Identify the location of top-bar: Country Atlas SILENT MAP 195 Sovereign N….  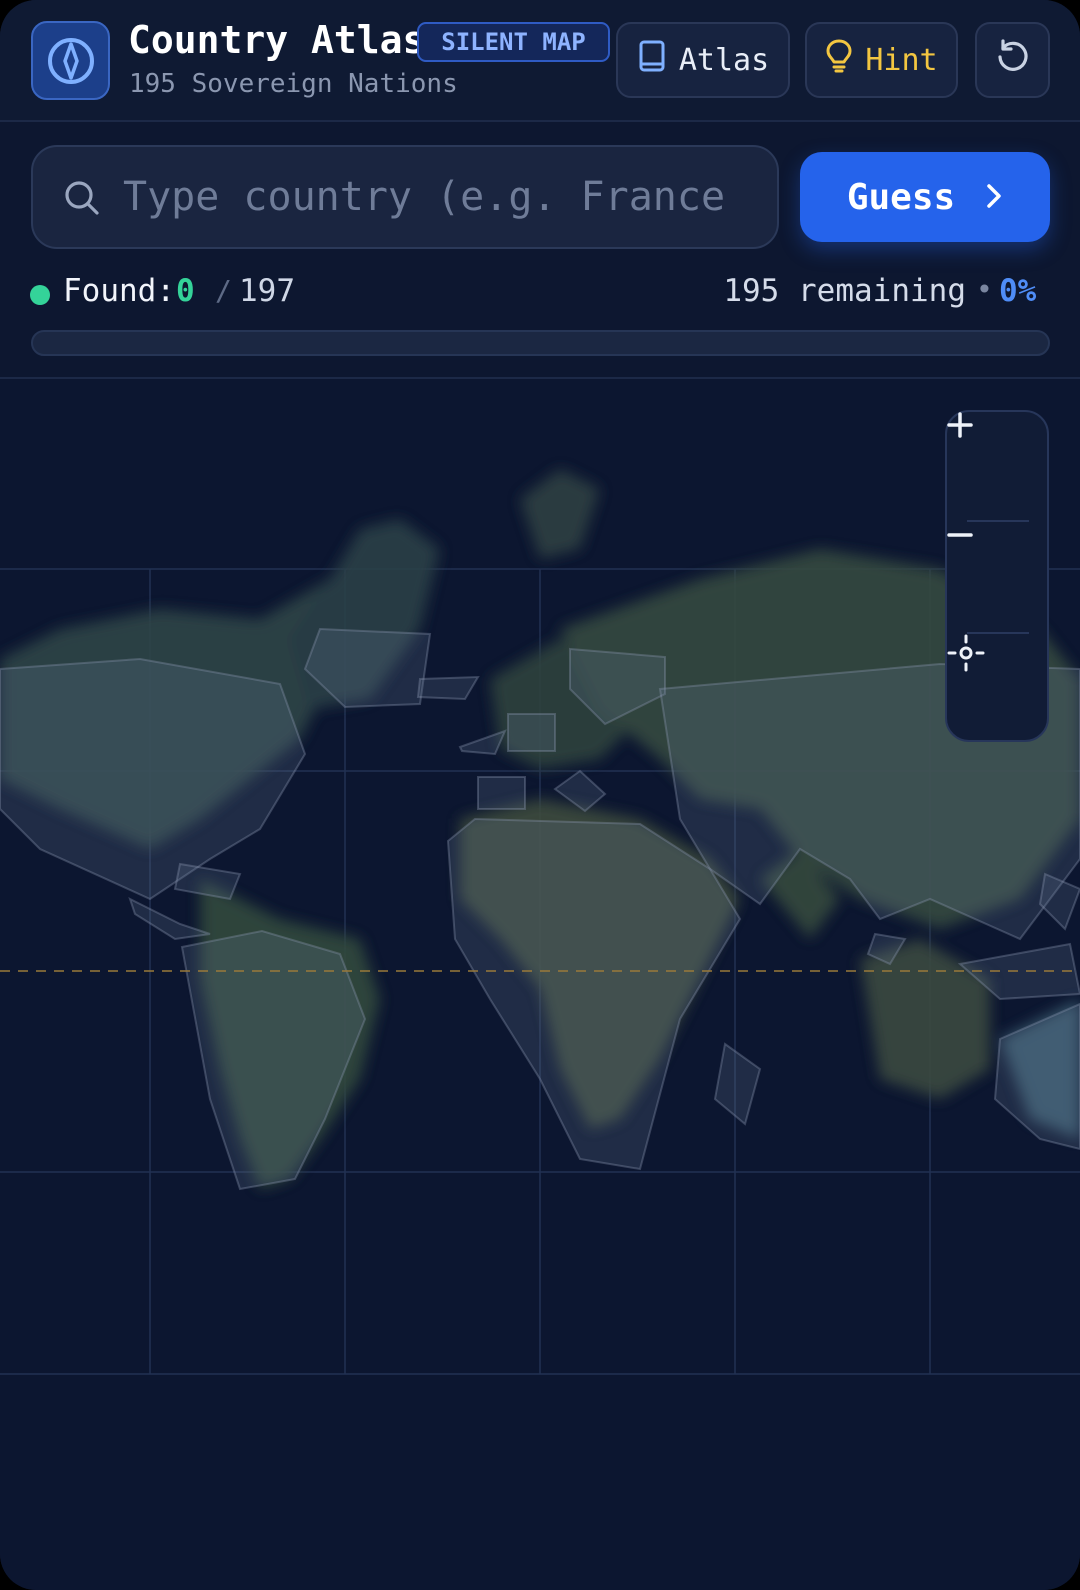
(540, 61).